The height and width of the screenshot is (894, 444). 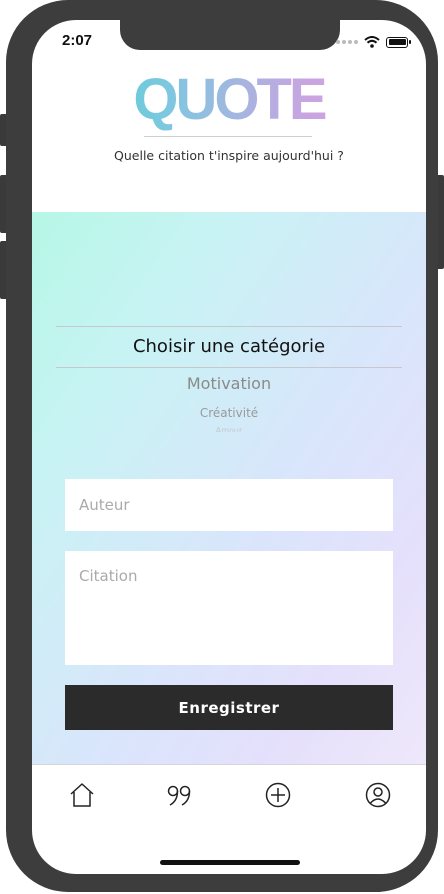 I want to click on tagline: Quelle citation t'inspire aujourd'hui ?, so click(x=229, y=155).